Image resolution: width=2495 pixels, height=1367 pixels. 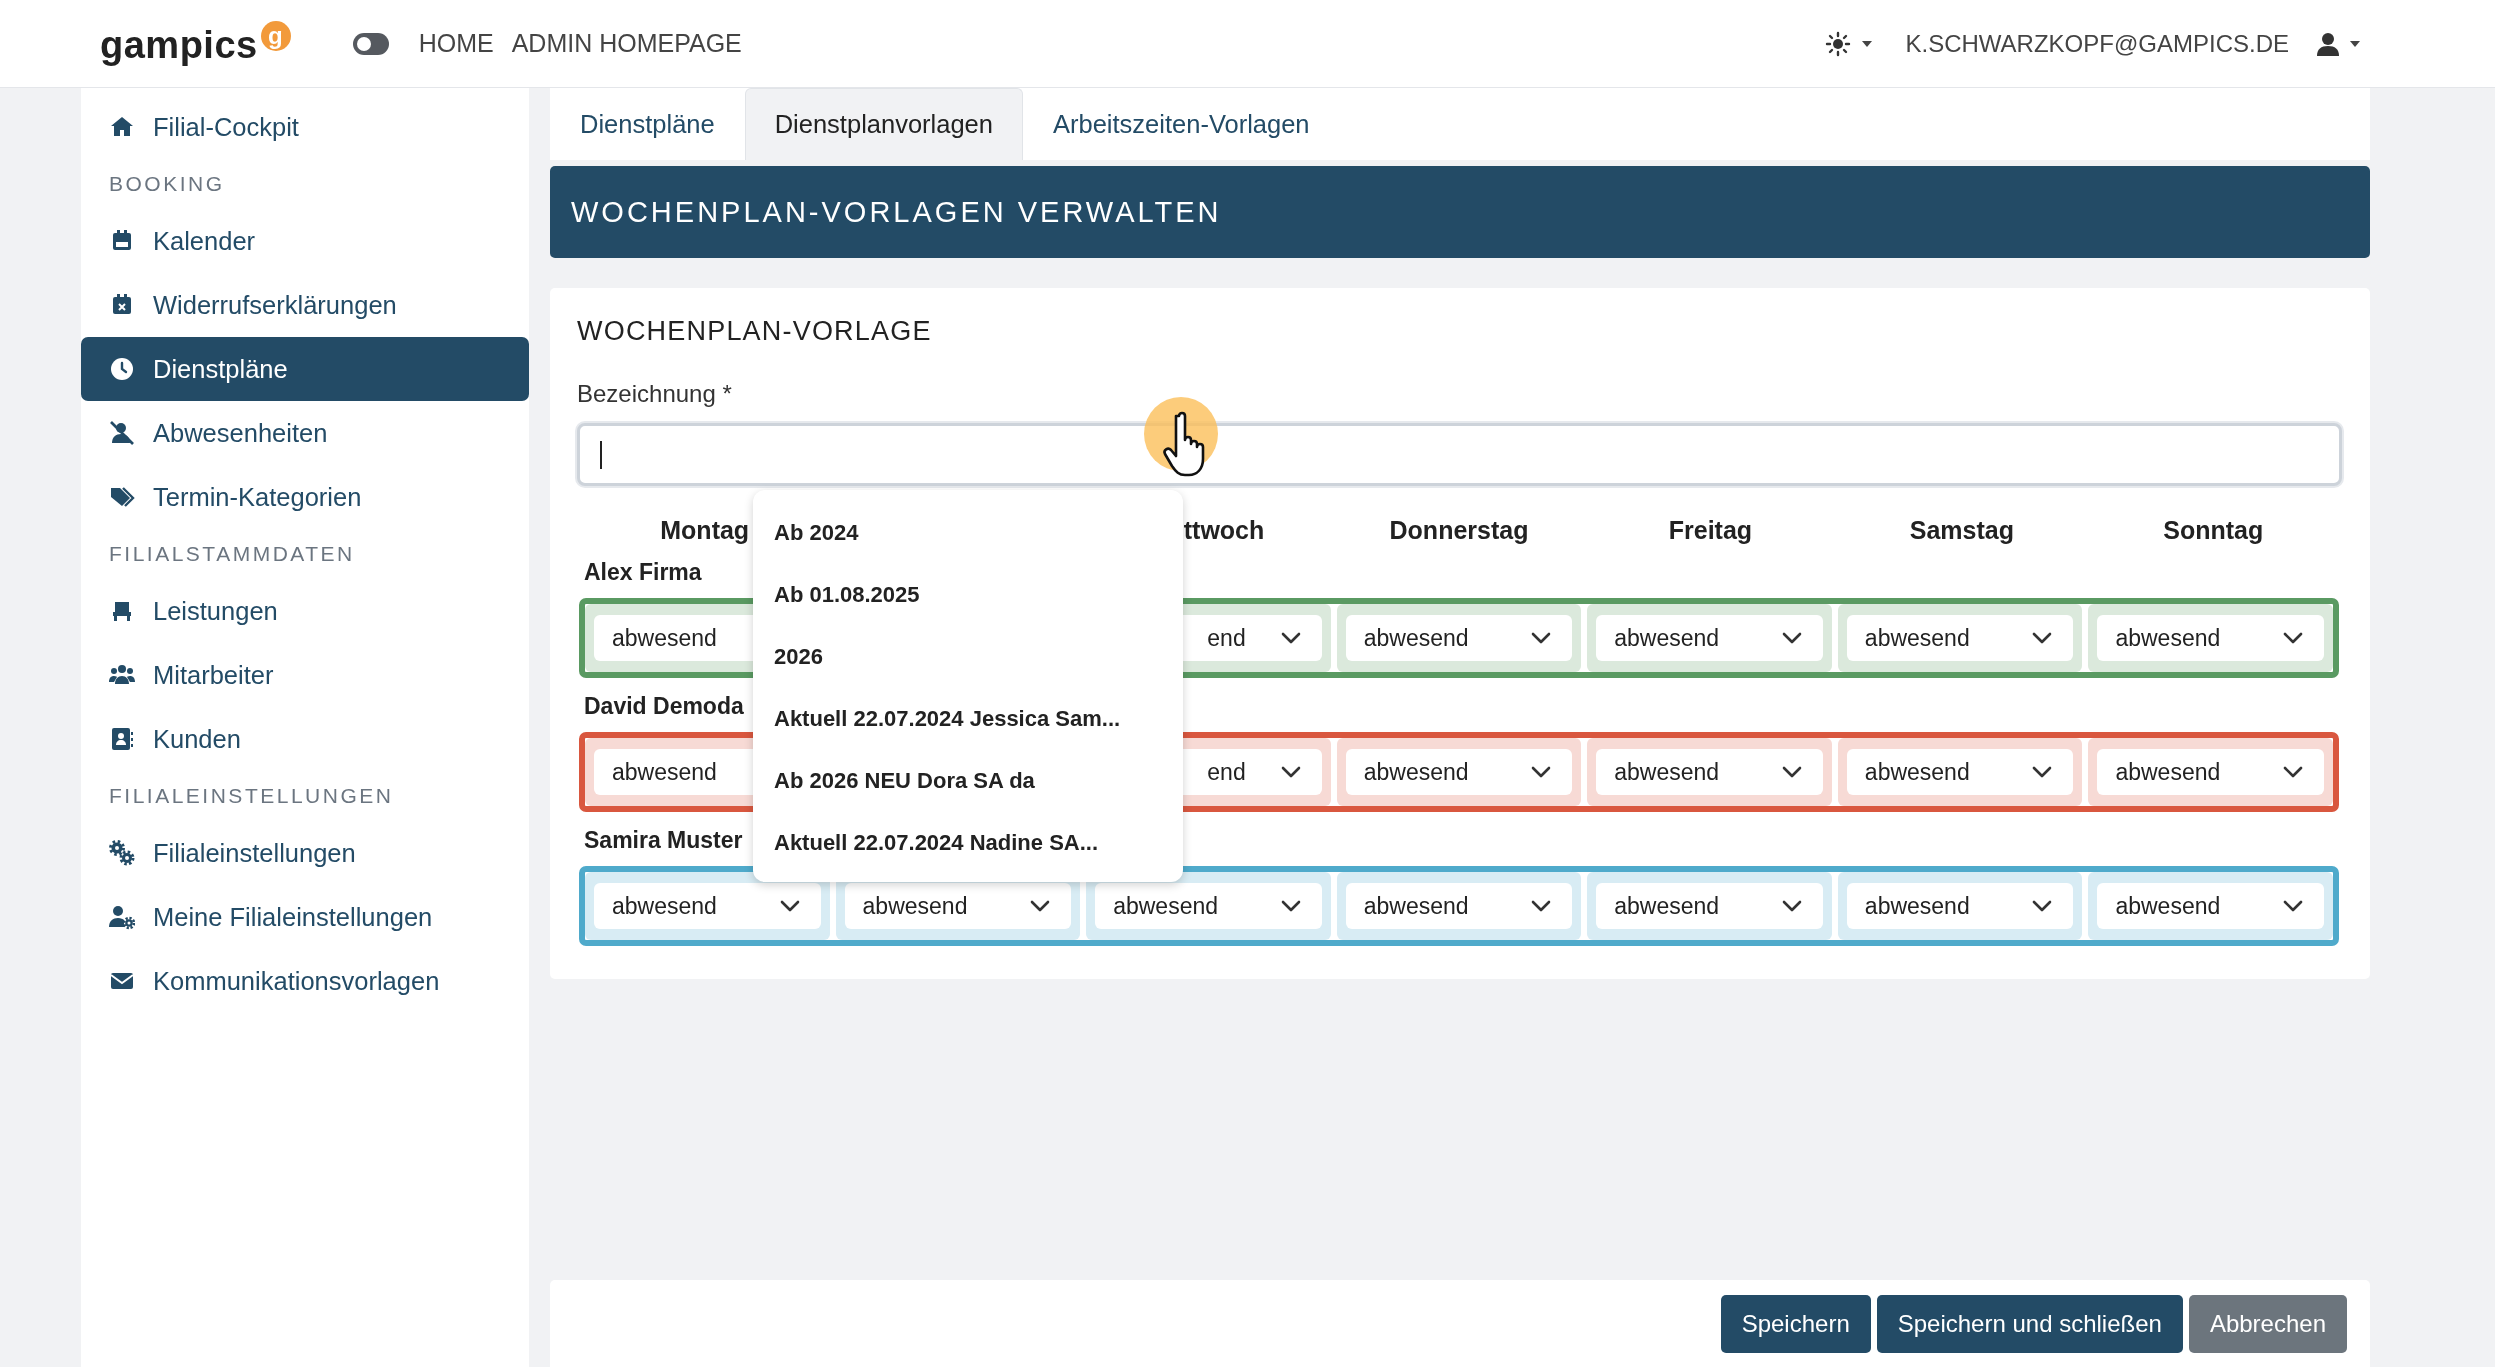 What do you see at coordinates (305, 675) in the screenshot?
I see `sidebar-item: Mitarbeiter` at bounding box center [305, 675].